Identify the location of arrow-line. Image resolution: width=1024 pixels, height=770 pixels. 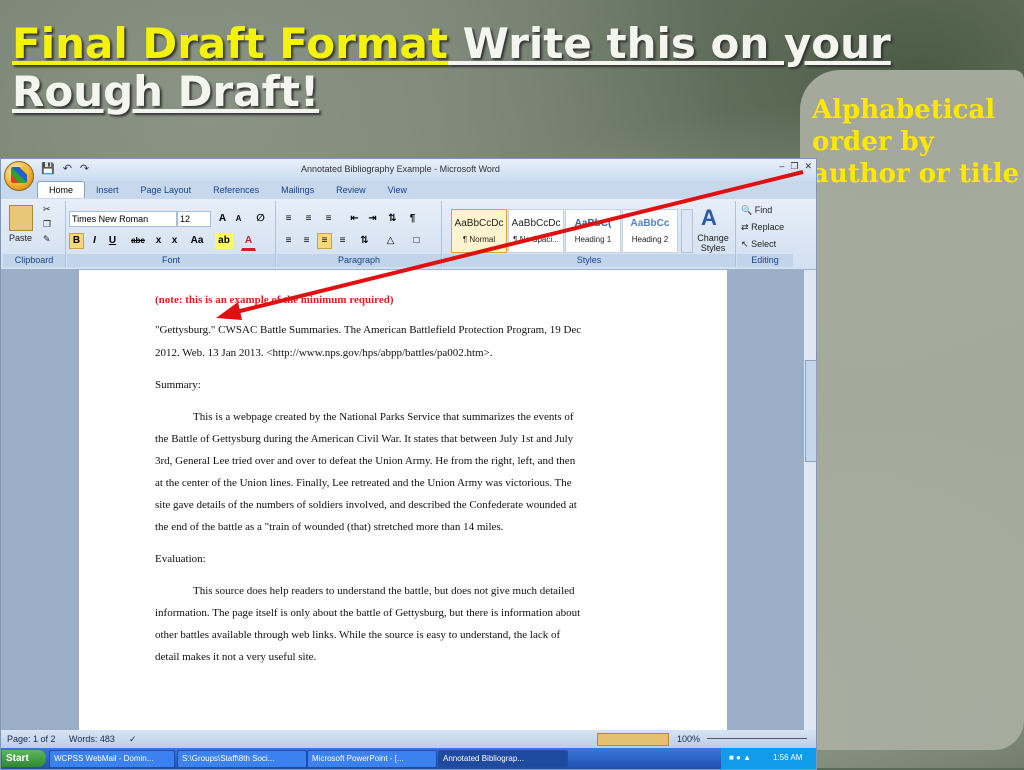
(517, 242).